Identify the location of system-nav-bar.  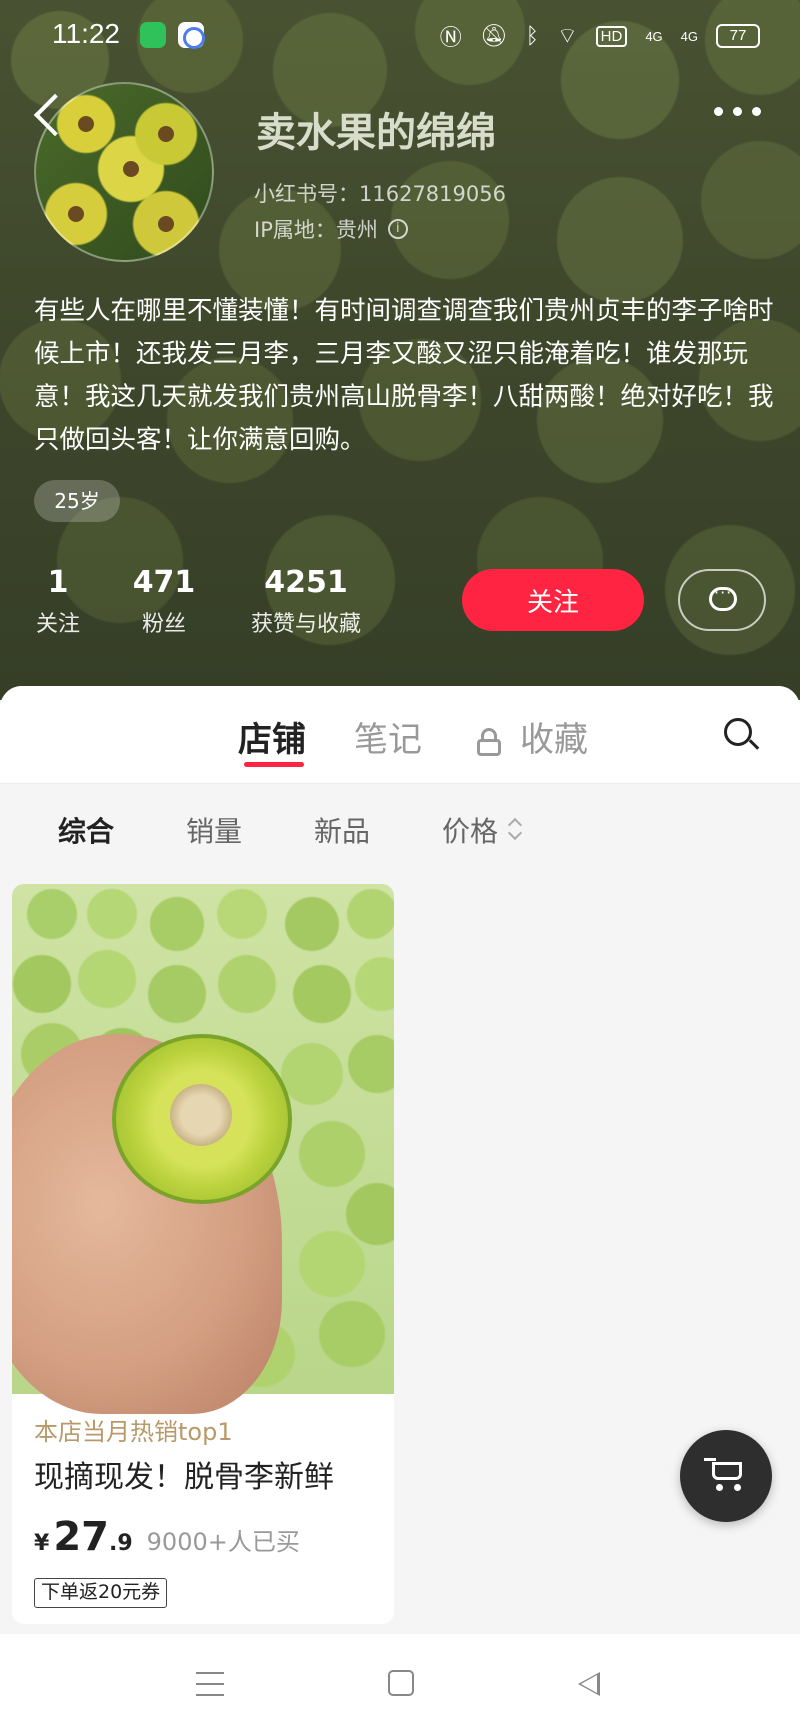
(400, 1683).